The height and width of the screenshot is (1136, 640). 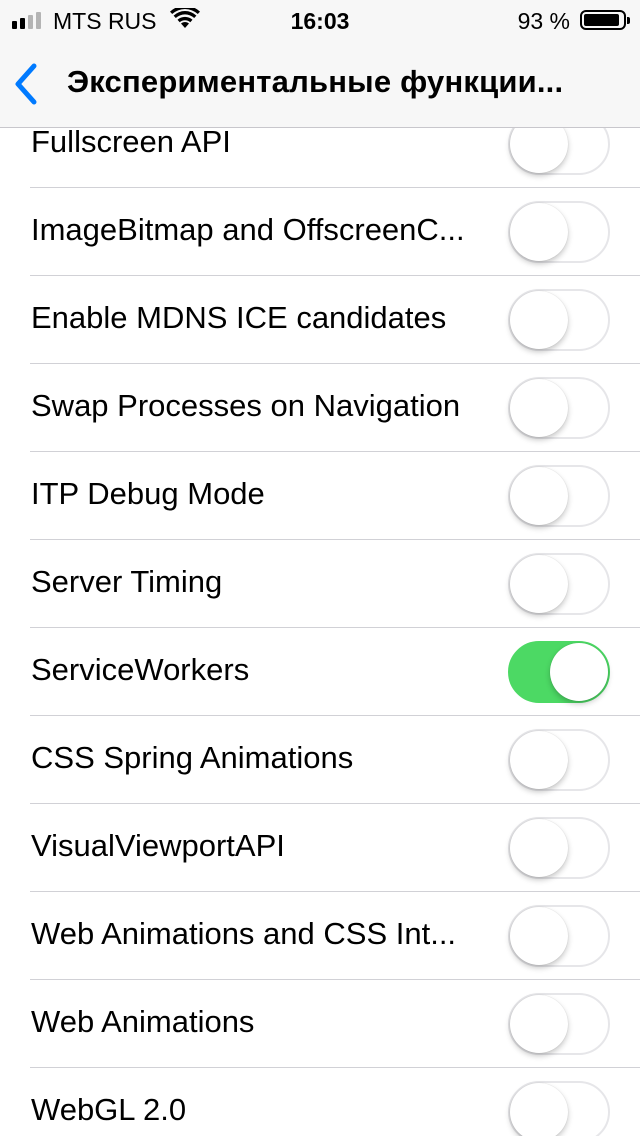 What do you see at coordinates (320, 848) in the screenshot?
I see `list-item: VisualViewportAPI` at bounding box center [320, 848].